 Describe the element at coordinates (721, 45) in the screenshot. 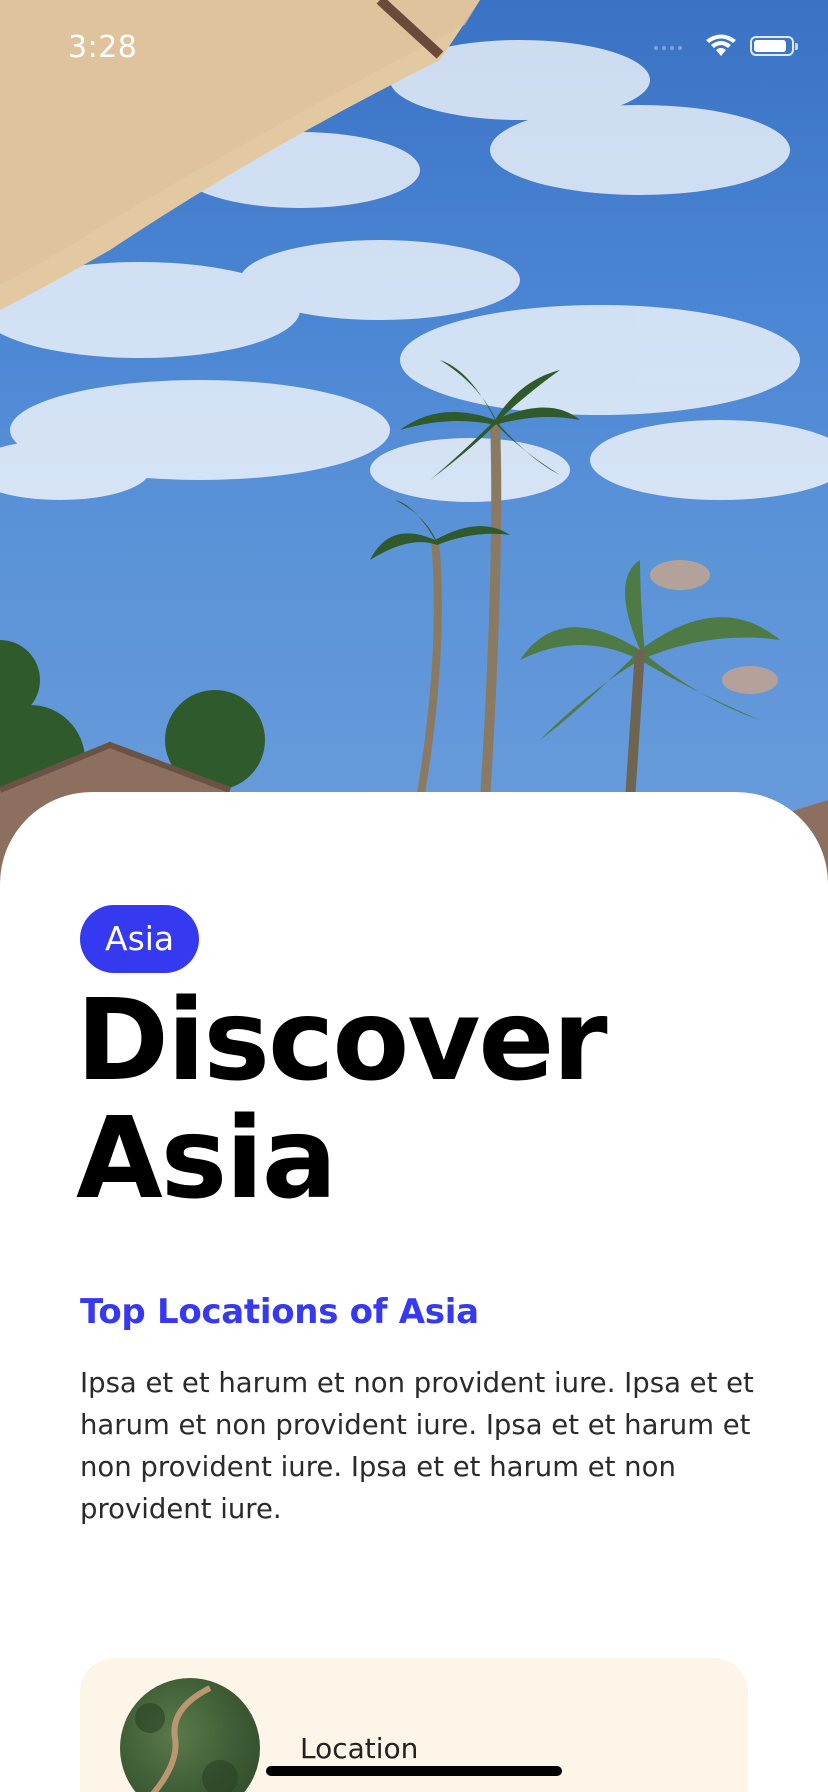

I see `wifi-icon` at that location.